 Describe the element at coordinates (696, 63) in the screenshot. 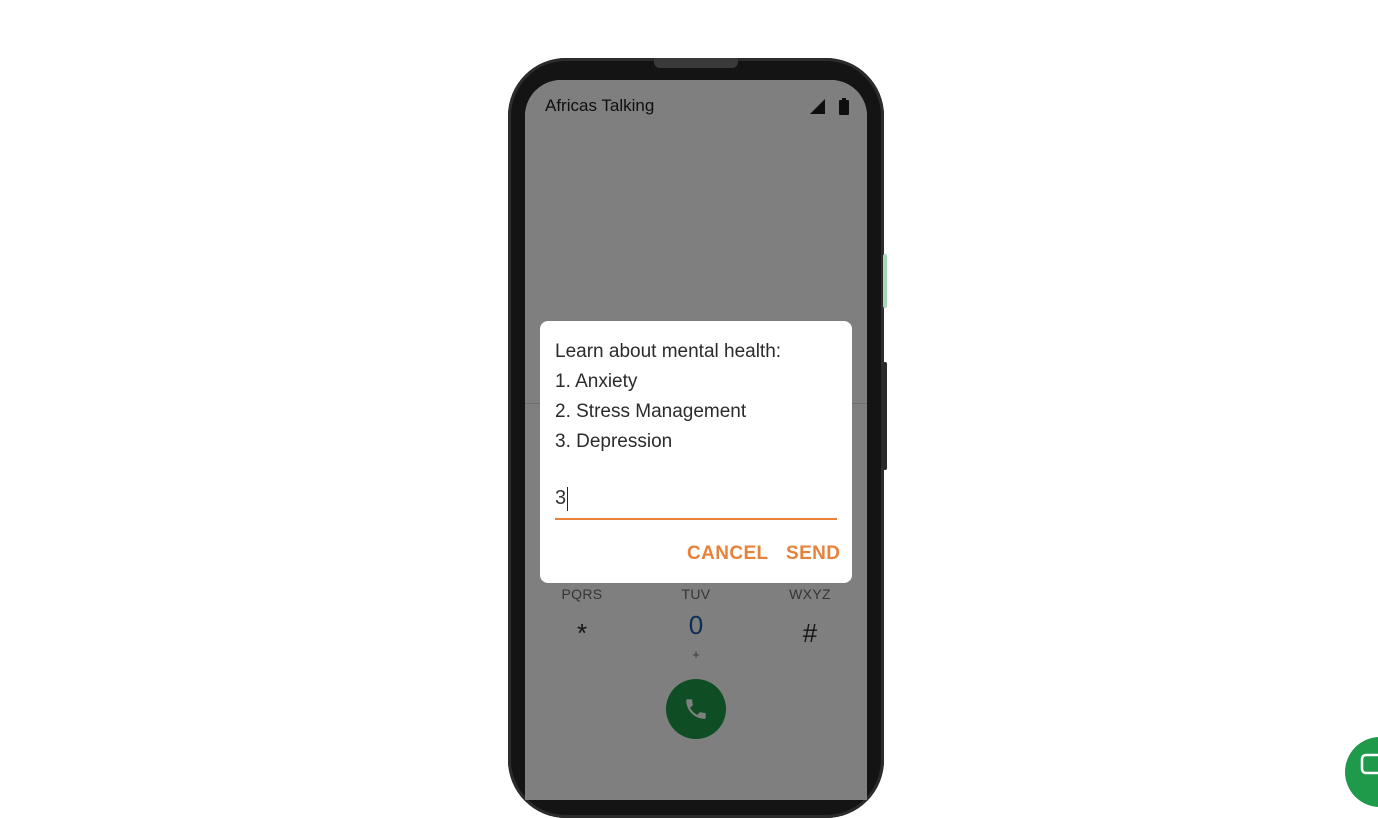

I see `phone-speaker` at that location.